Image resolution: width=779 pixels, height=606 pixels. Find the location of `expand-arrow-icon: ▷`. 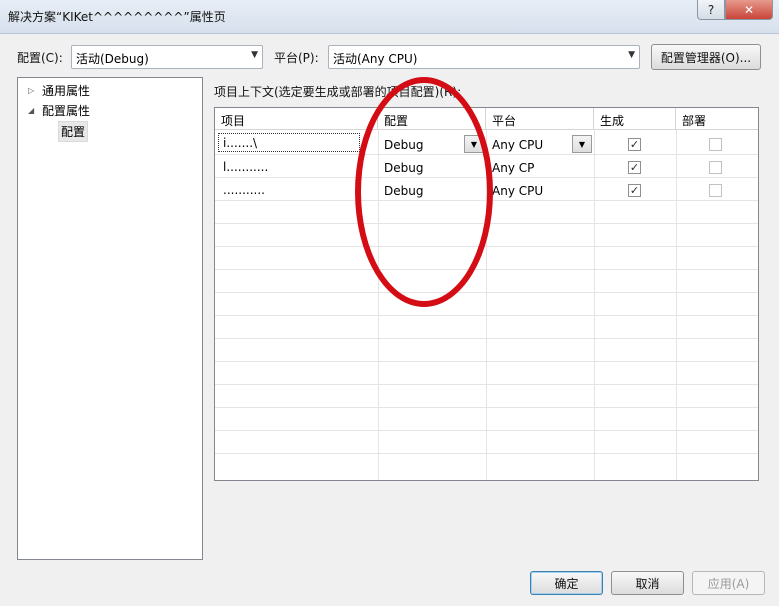

expand-arrow-icon: ▷ is located at coordinates (35, 90).